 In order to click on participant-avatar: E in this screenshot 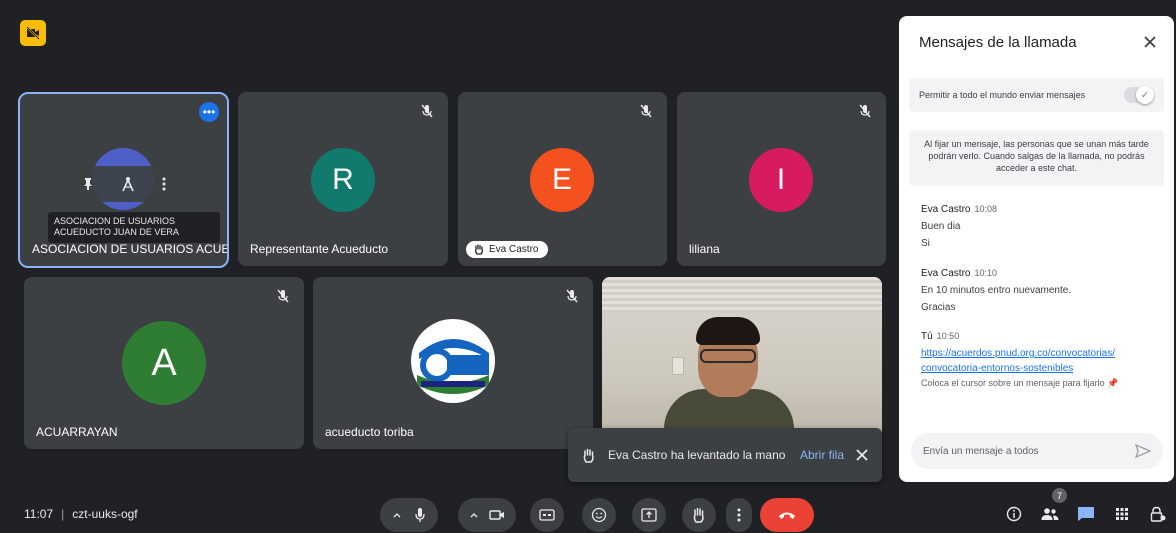, I will do `click(562, 180)`.